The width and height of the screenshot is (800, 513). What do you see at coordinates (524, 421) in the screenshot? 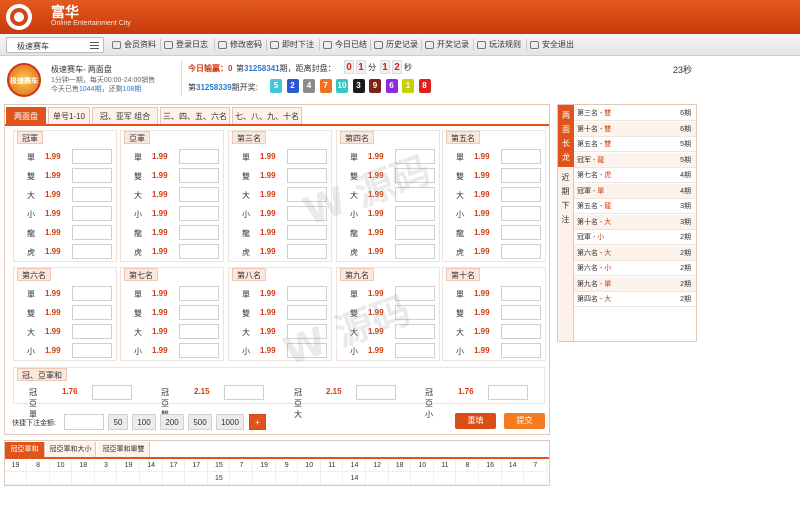
I see `submit-button: 提交` at bounding box center [524, 421].